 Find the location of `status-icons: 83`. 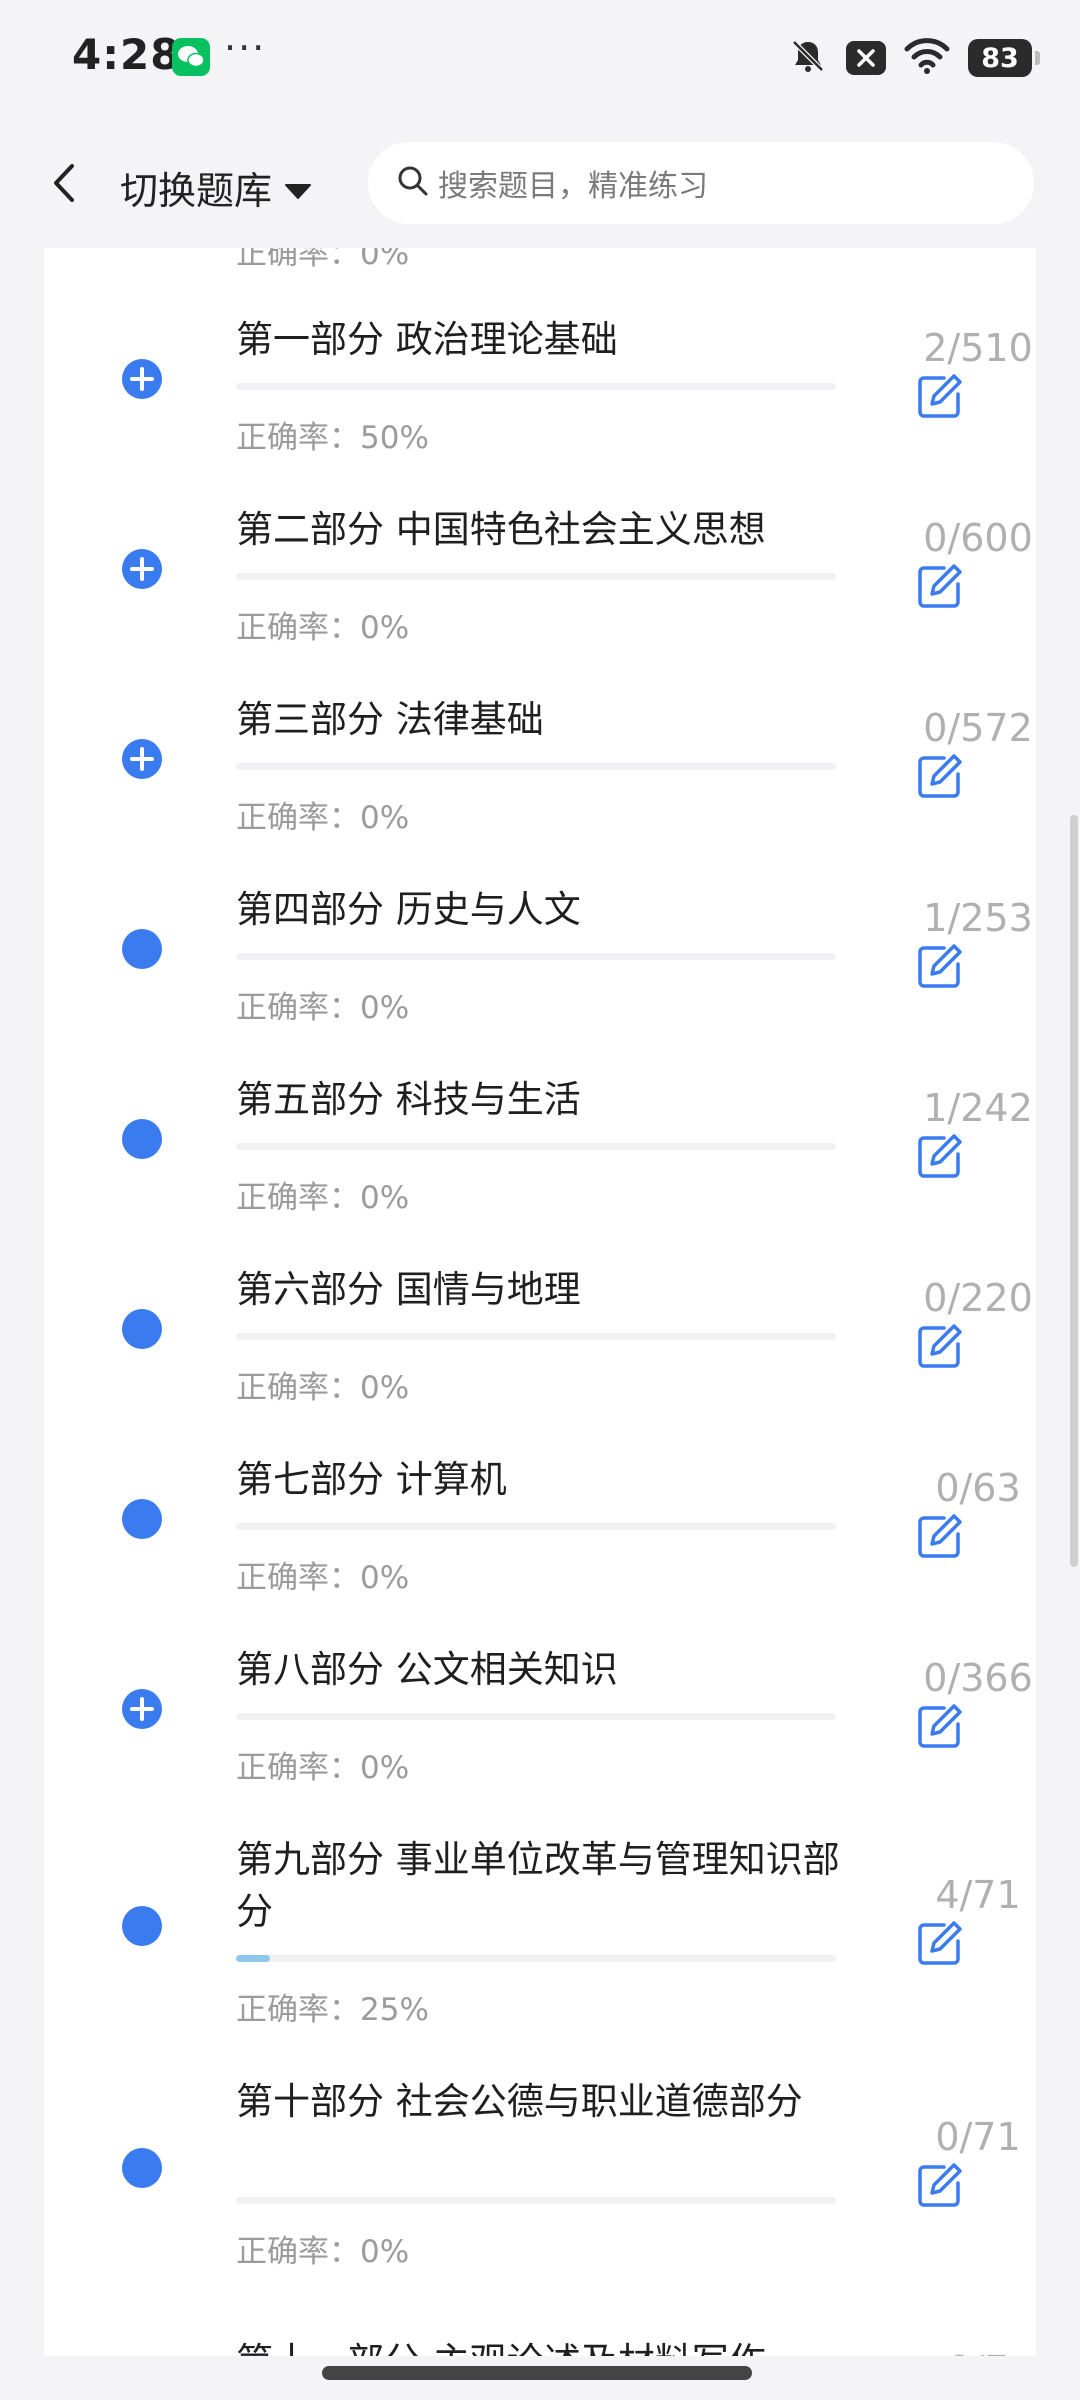

status-icons: 83 is located at coordinates (914, 58).